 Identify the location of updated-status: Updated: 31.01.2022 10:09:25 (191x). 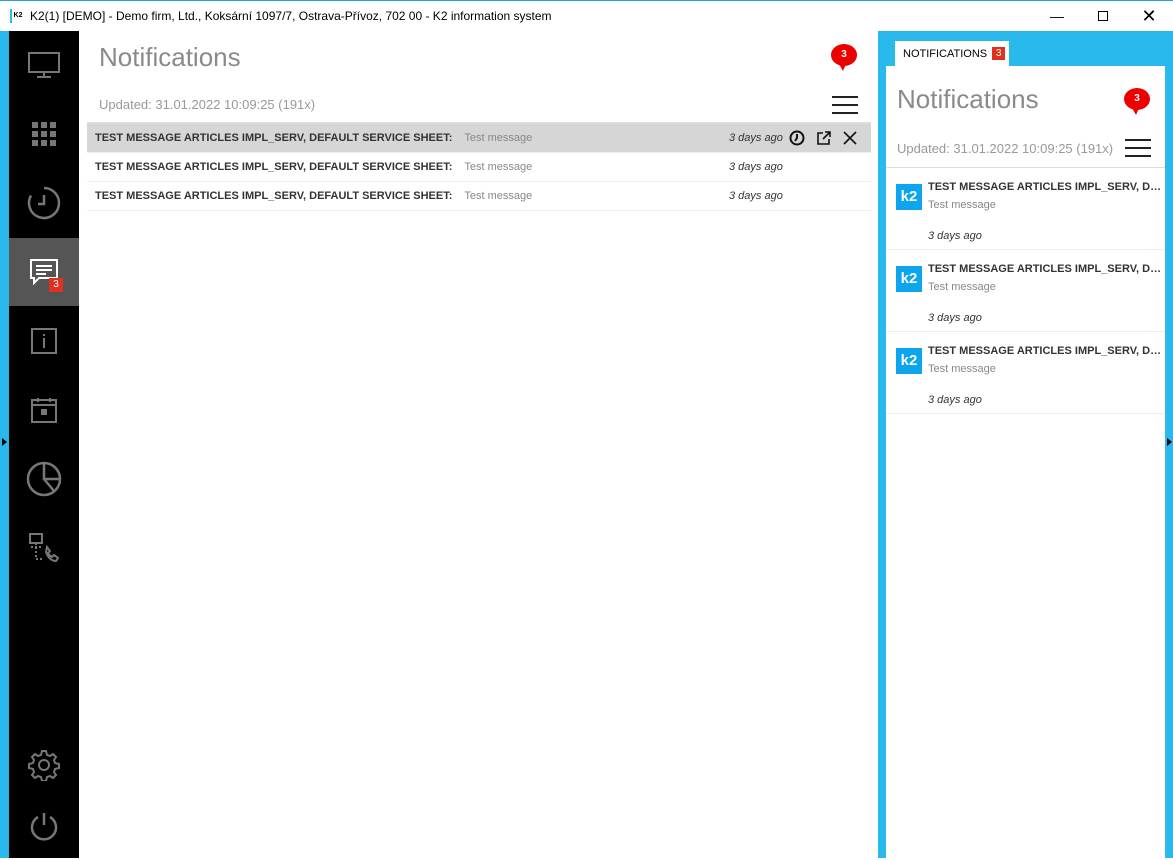
(207, 104).